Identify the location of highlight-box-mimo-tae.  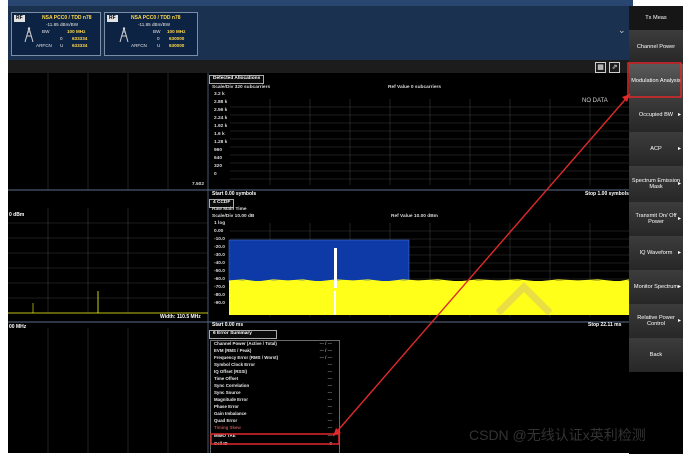
(275, 439).